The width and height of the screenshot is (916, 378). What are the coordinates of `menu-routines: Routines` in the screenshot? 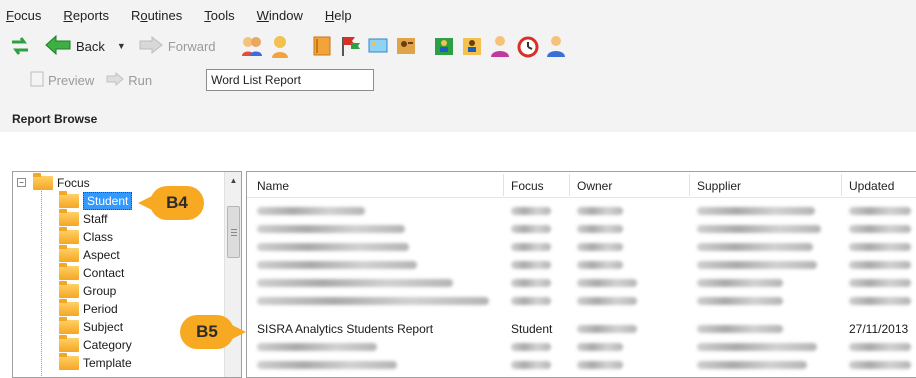 It's located at (156, 15).